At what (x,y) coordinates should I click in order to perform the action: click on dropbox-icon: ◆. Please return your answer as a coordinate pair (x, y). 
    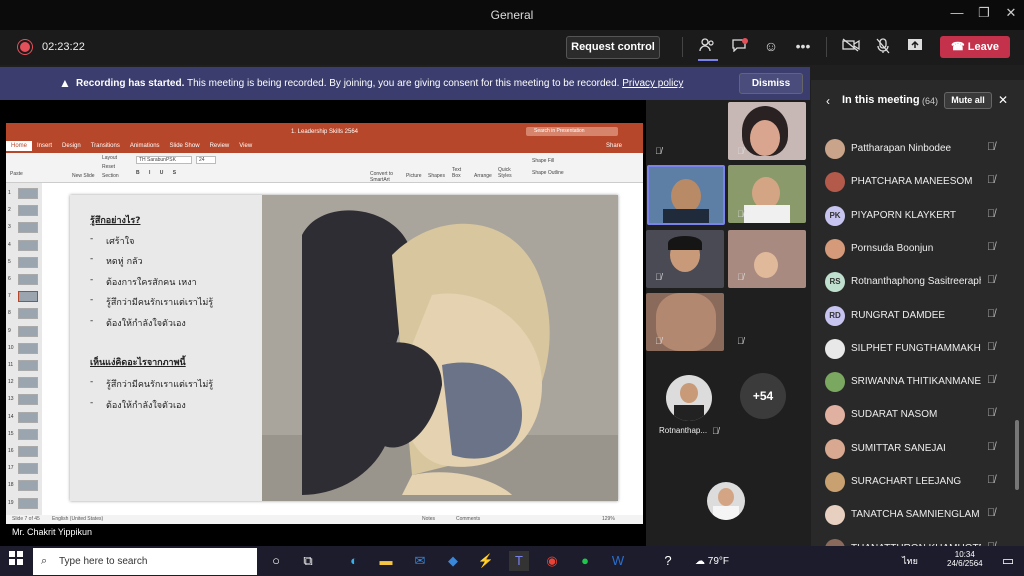
    Looking at the image, I should click on (453, 561).